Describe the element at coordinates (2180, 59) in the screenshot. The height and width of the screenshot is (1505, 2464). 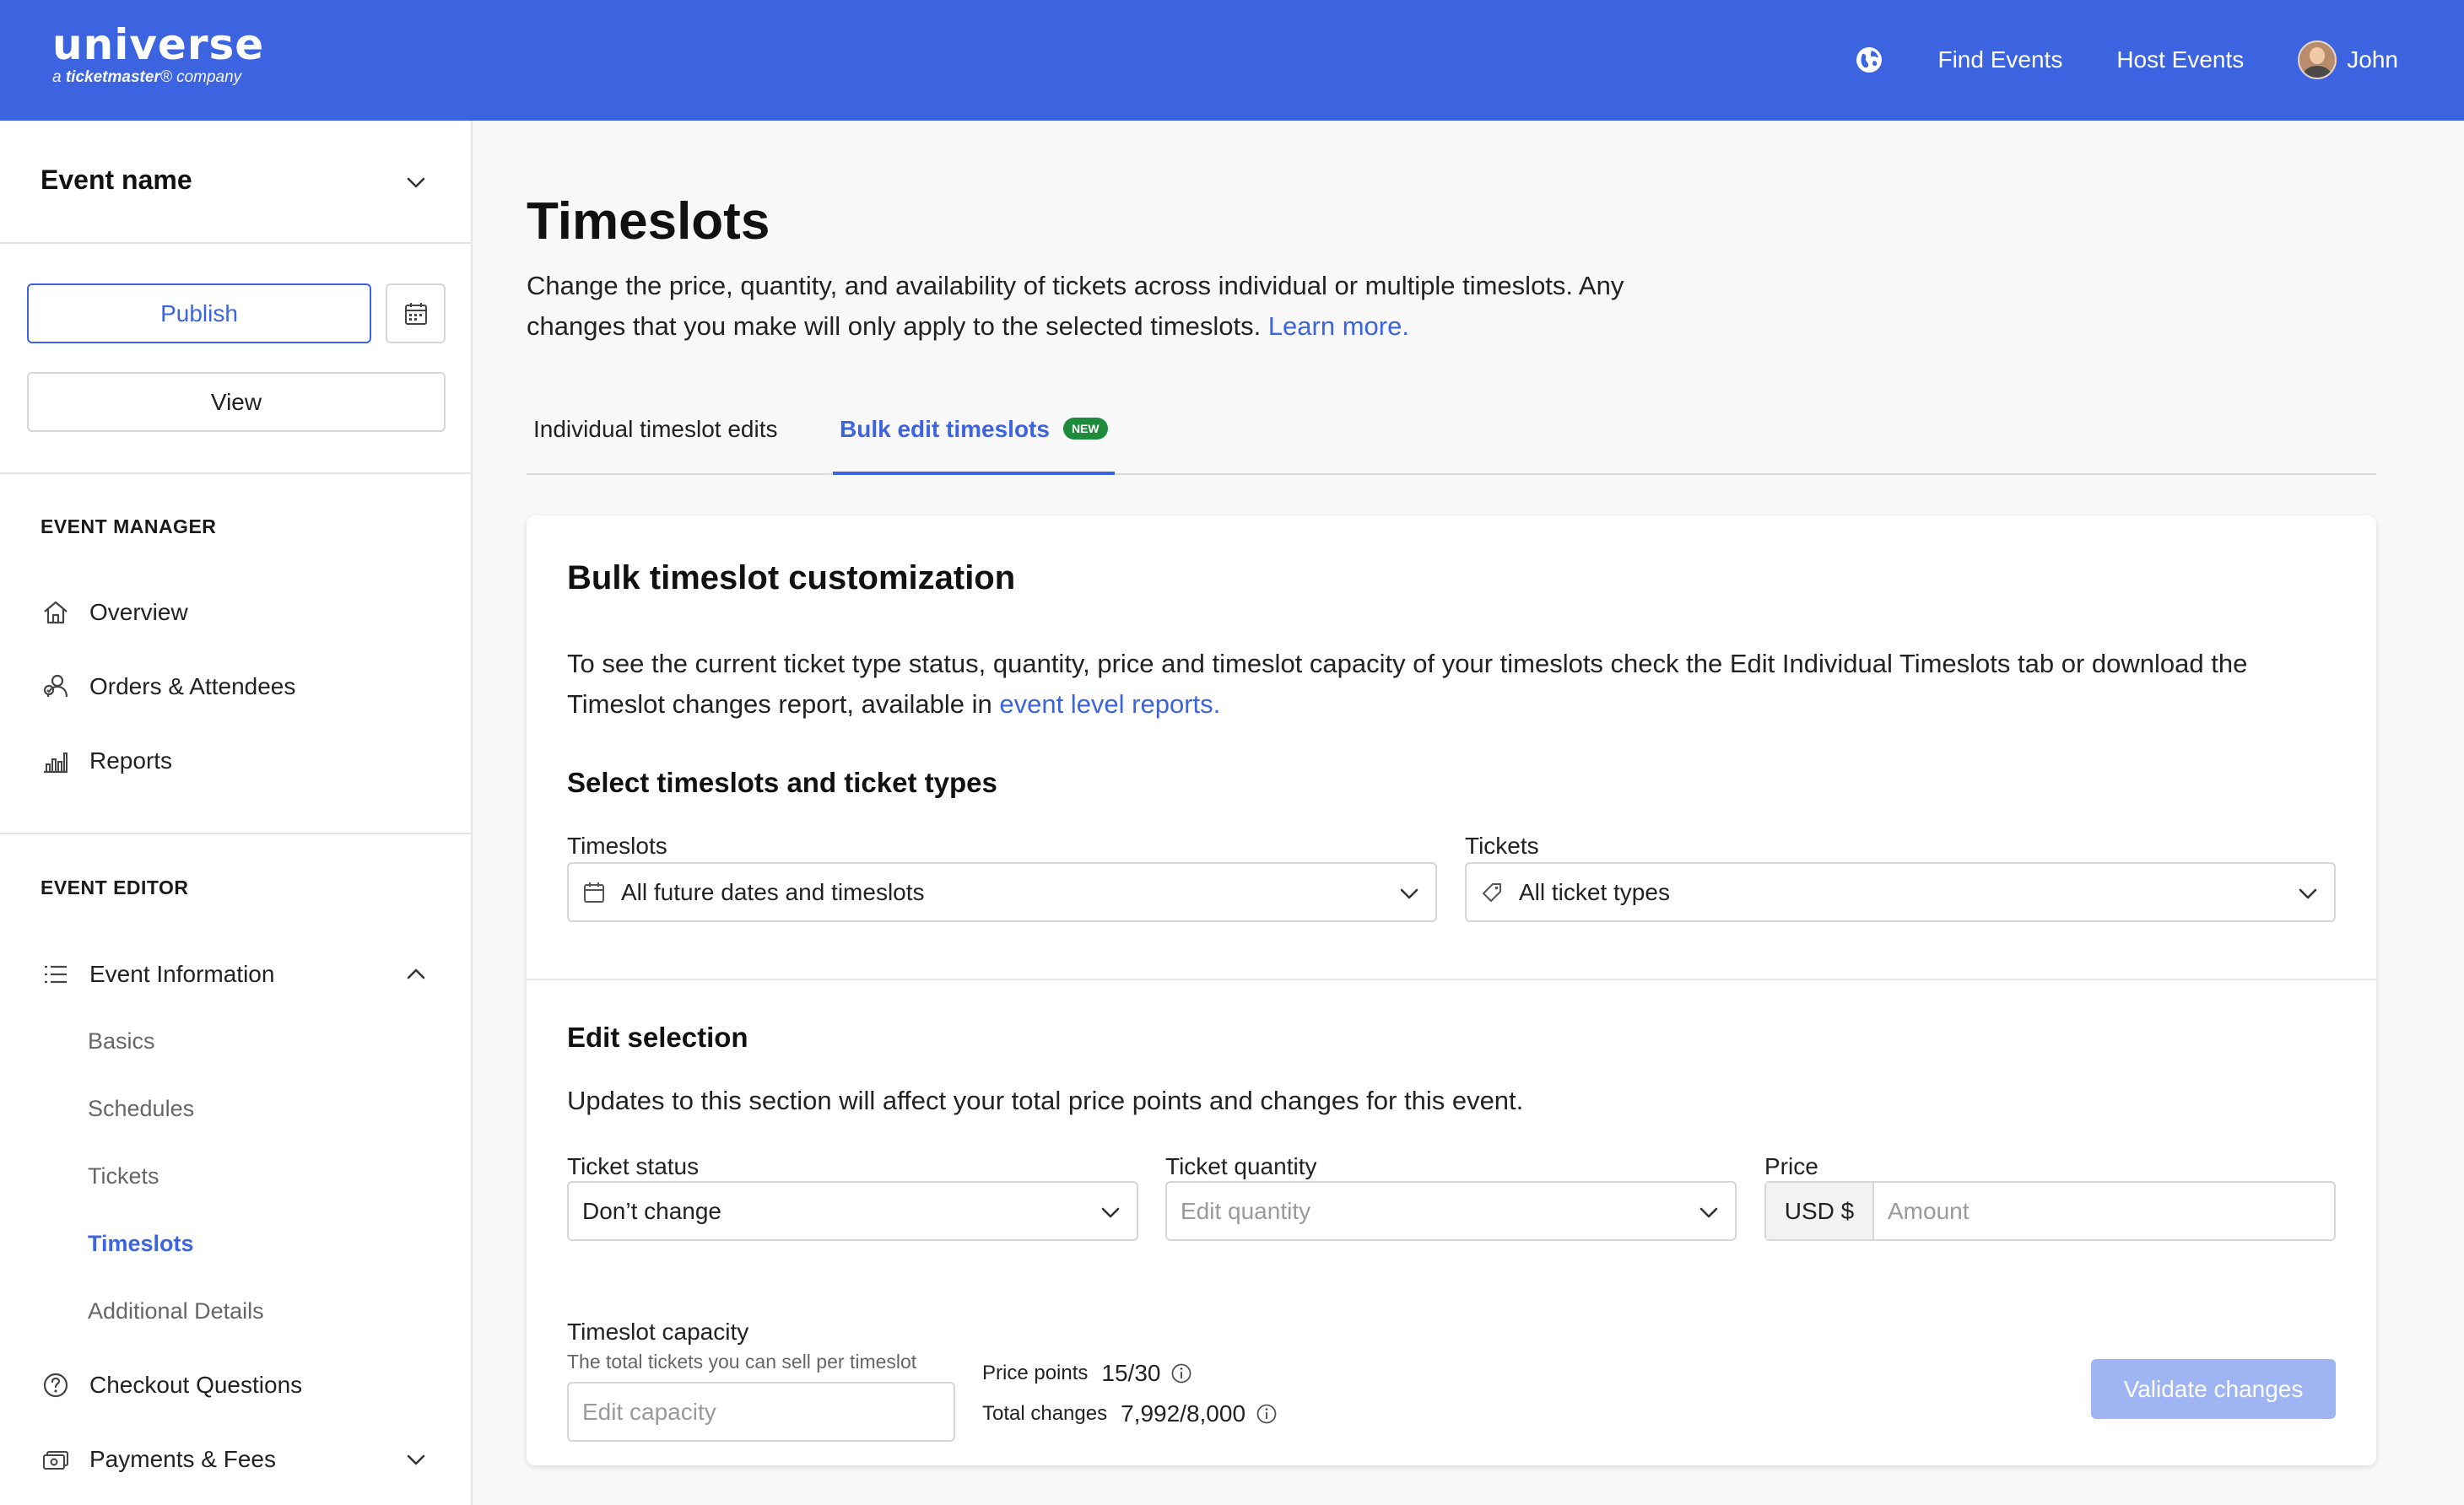
I see `host-events-link: Host Events` at that location.